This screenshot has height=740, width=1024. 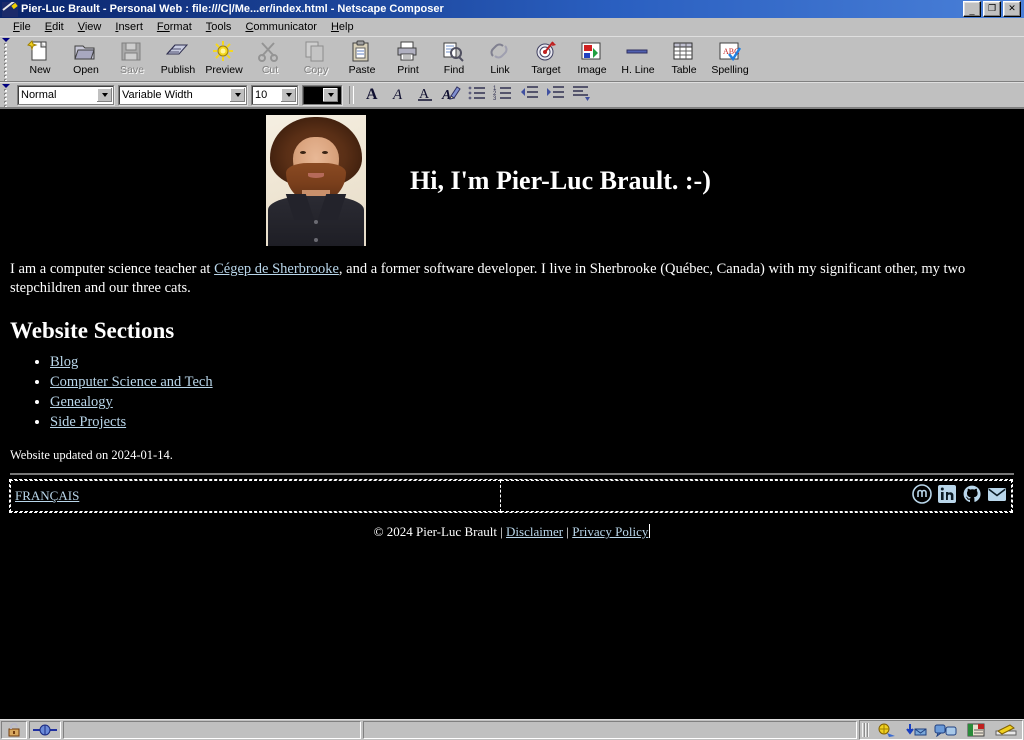 What do you see at coordinates (54, 27) in the screenshot?
I see `menu-edit: Edit` at bounding box center [54, 27].